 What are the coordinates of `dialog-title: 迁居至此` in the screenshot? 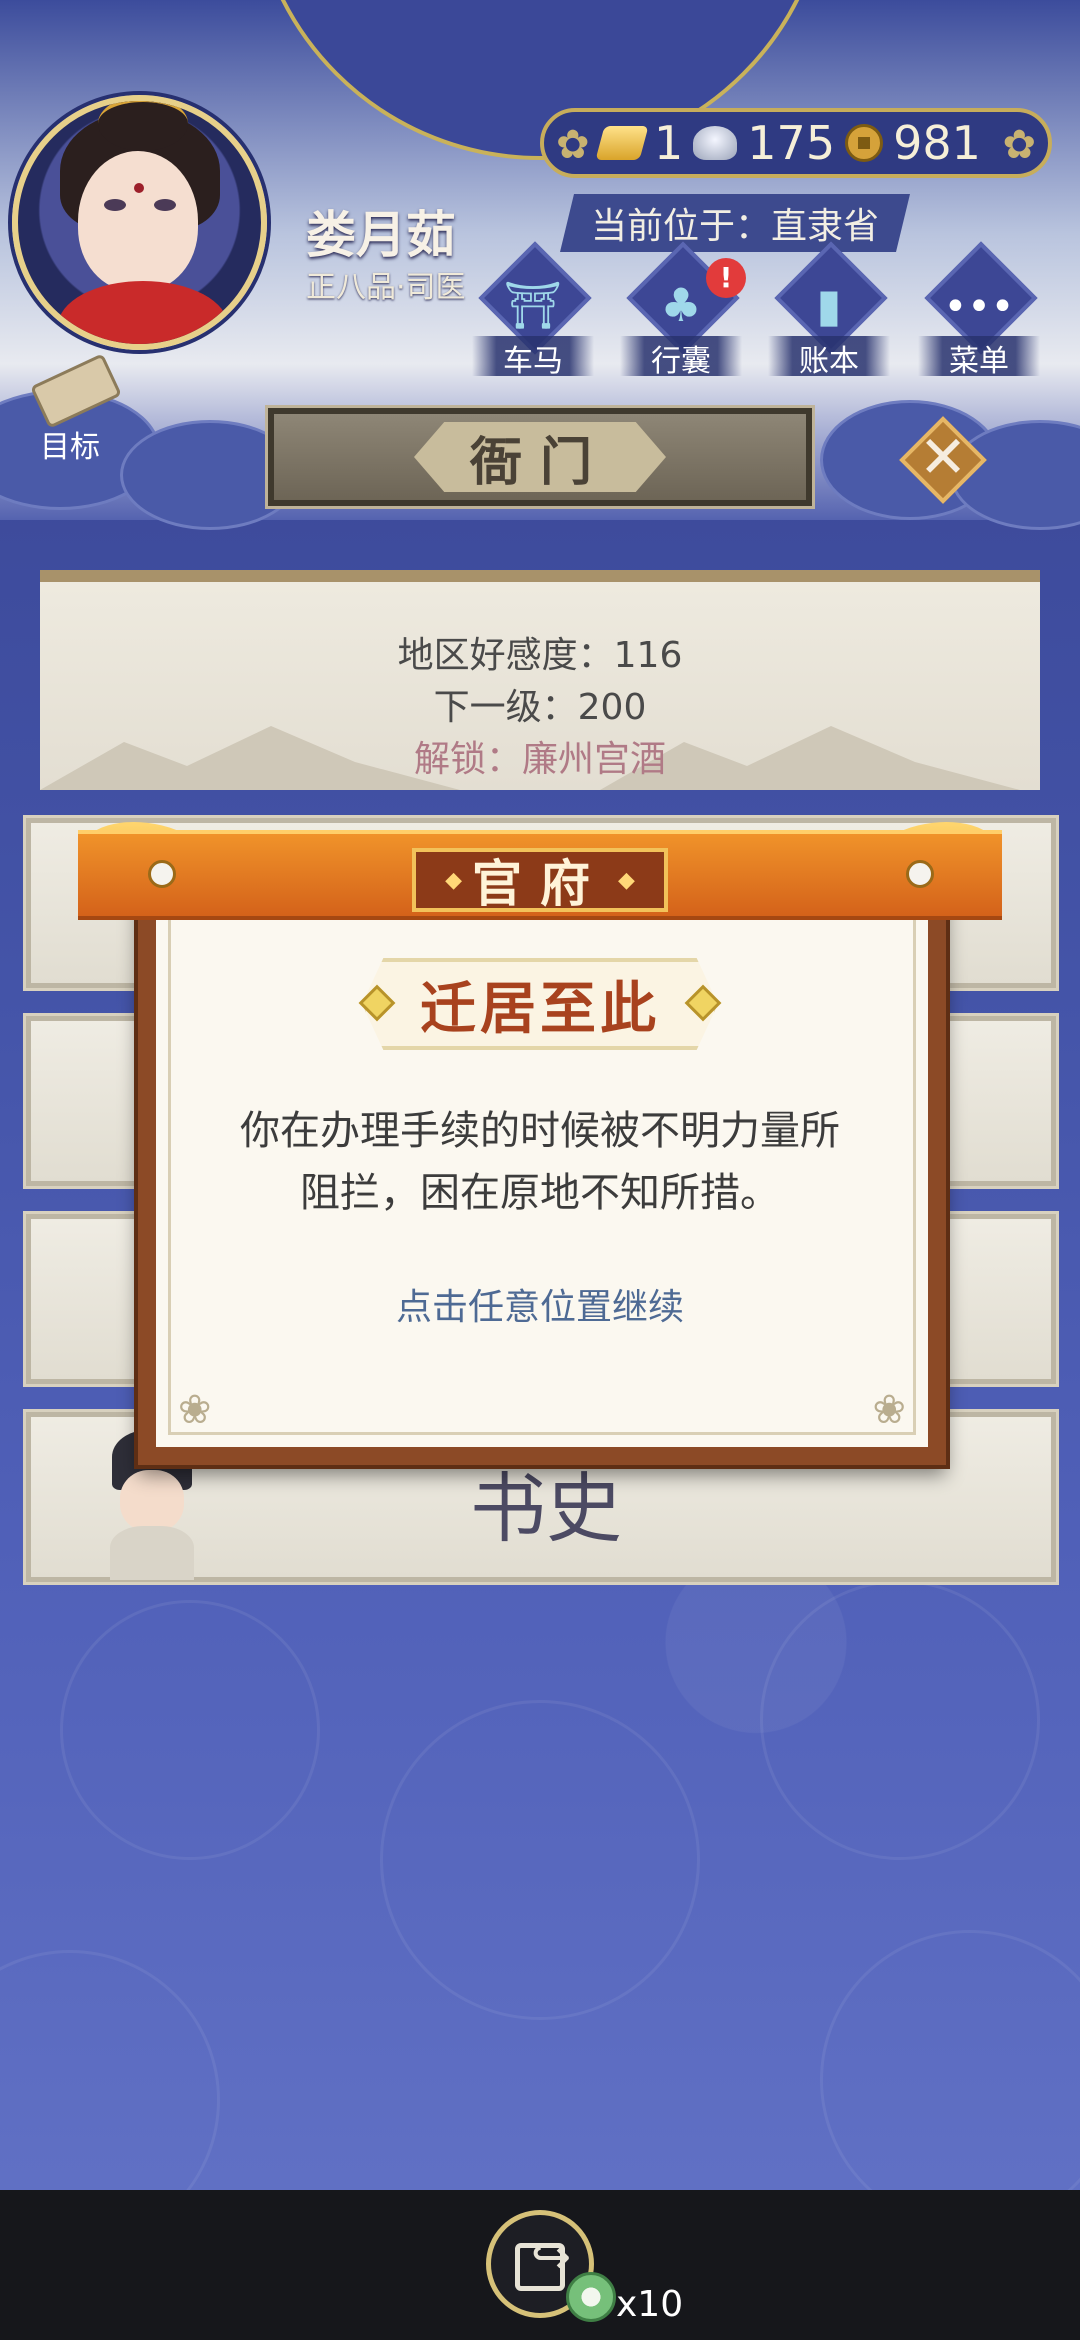 It's located at (540, 1004).